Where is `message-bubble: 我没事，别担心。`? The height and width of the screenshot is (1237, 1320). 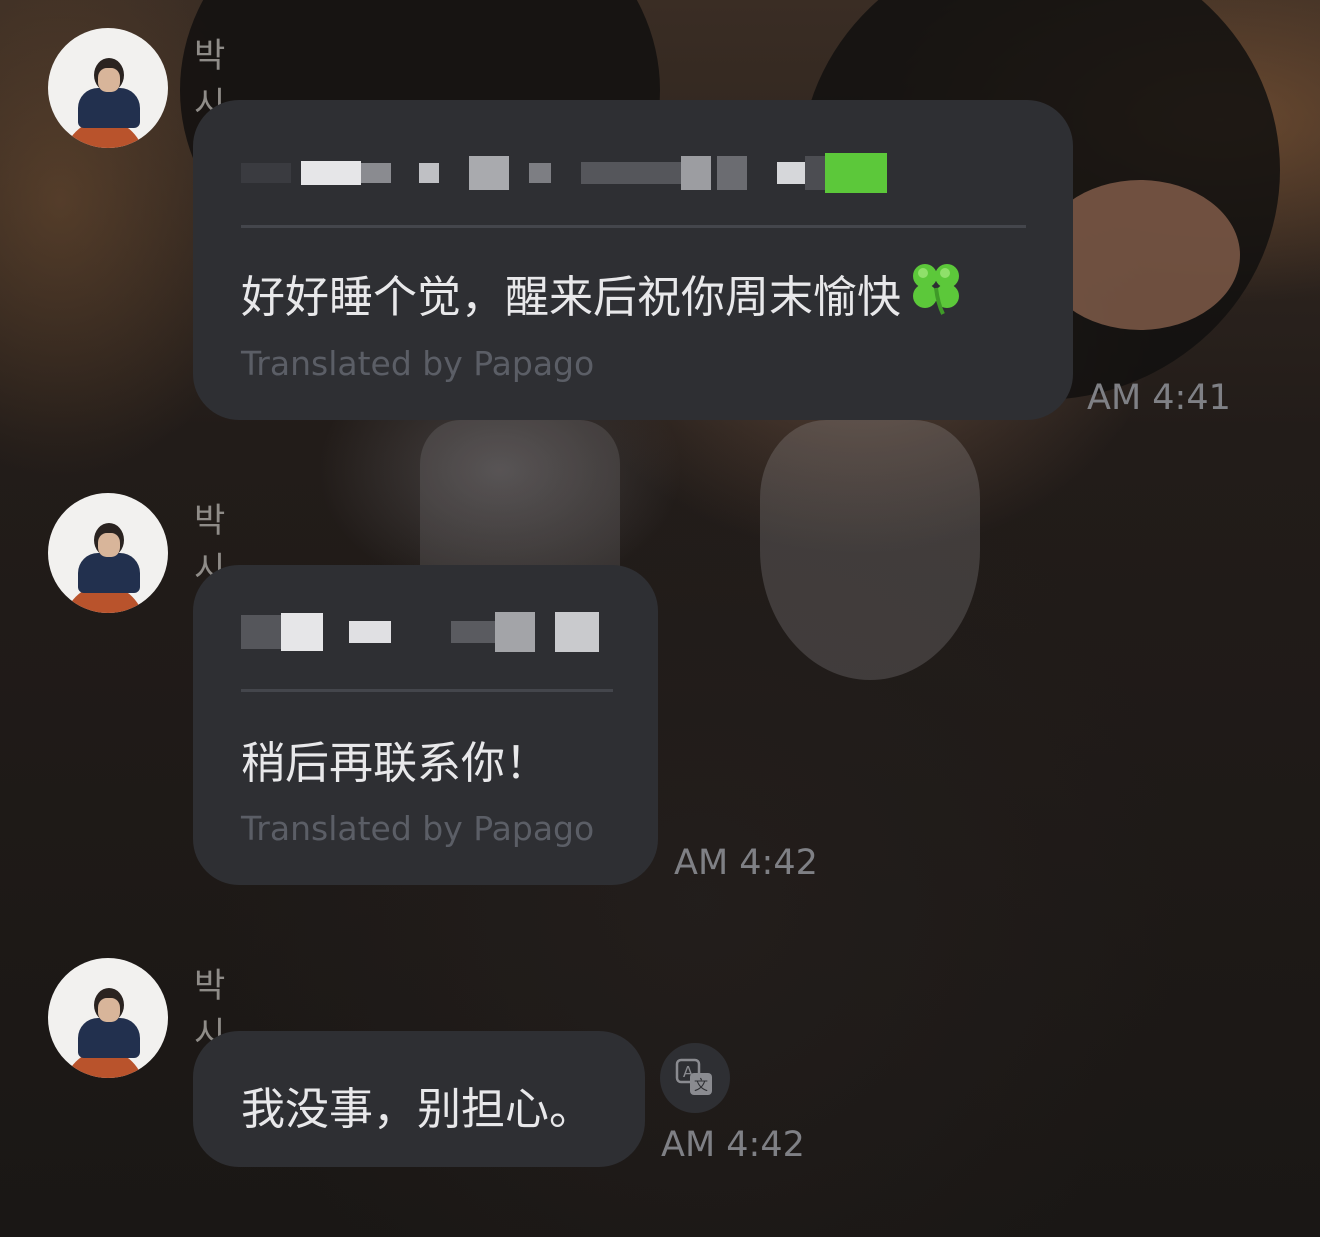 message-bubble: 我没事，别担心。 is located at coordinates (419, 1099).